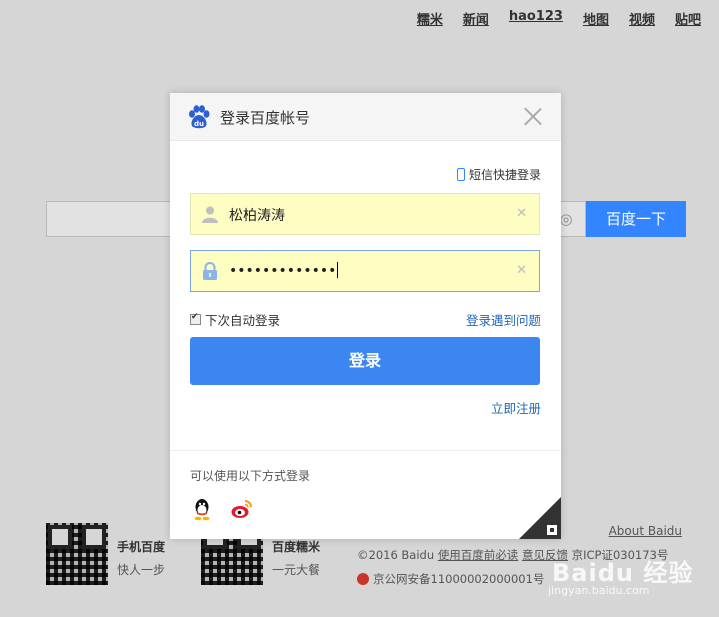 The image size is (719, 617). Describe the element at coordinates (265, 118) in the screenshot. I see `dialog-title: 登录百度帐号` at that location.